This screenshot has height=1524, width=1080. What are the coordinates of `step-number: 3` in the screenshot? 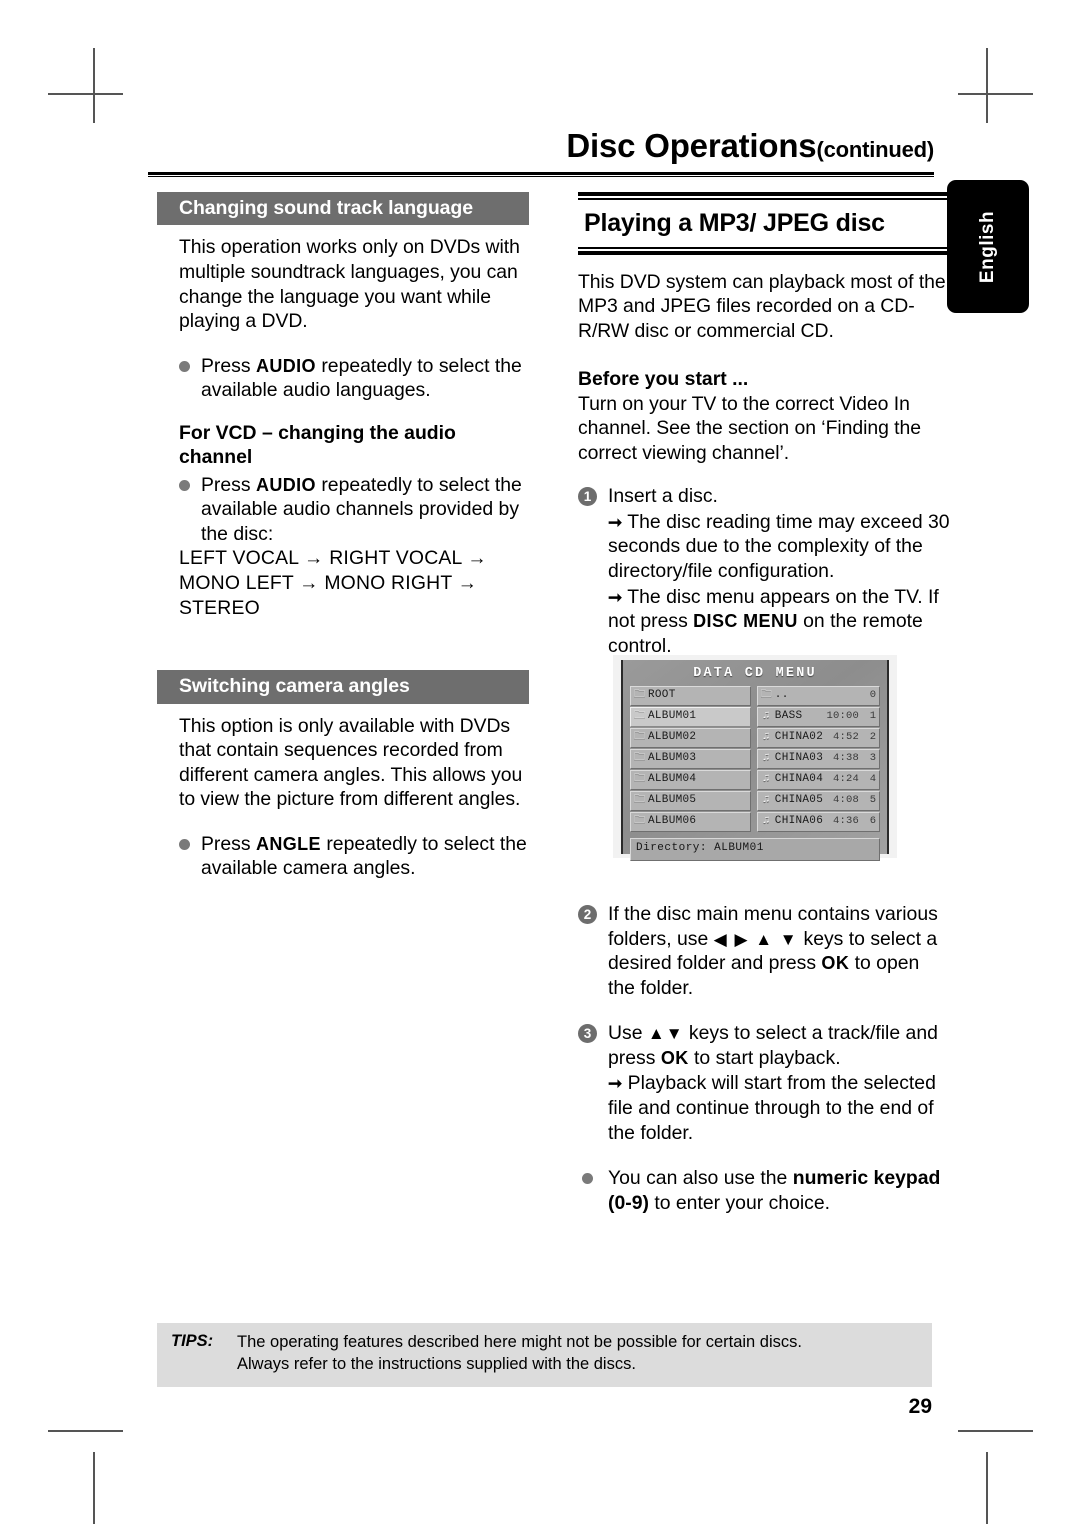 It's located at (587, 1034).